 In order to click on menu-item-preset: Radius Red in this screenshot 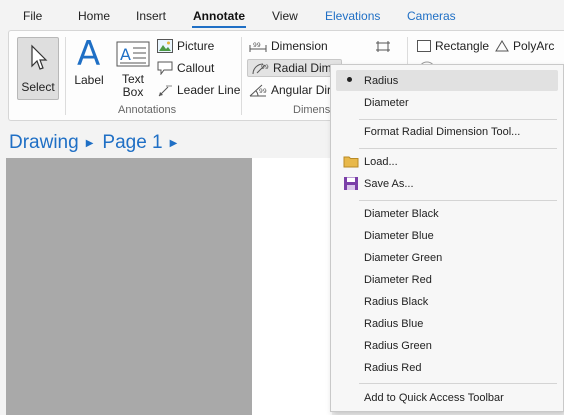, I will do `click(447, 367)`.